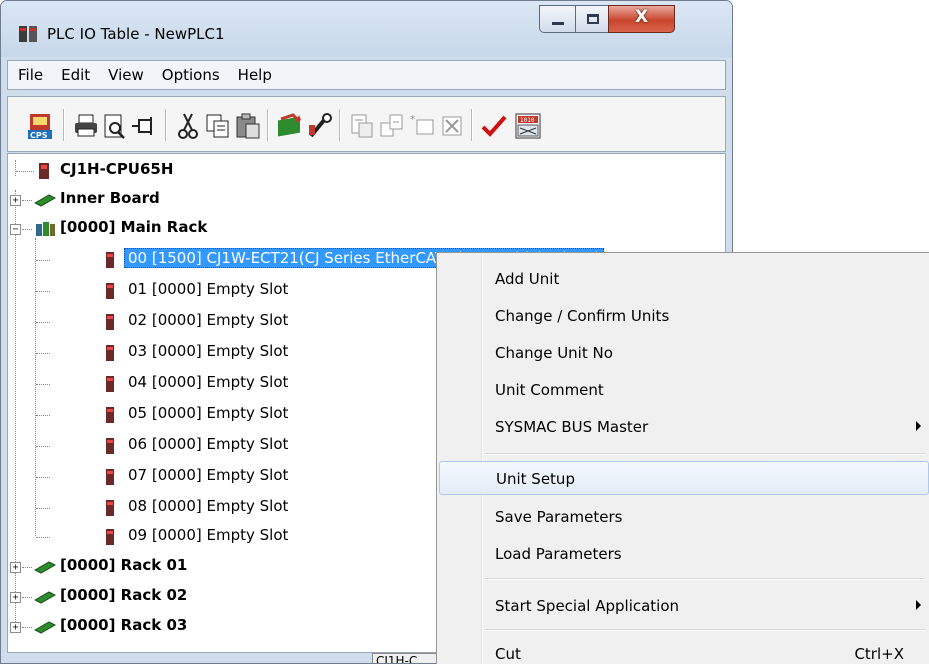 This screenshot has width=929, height=664. Describe the element at coordinates (255, 75) in the screenshot. I see `menu-help: Help` at that location.